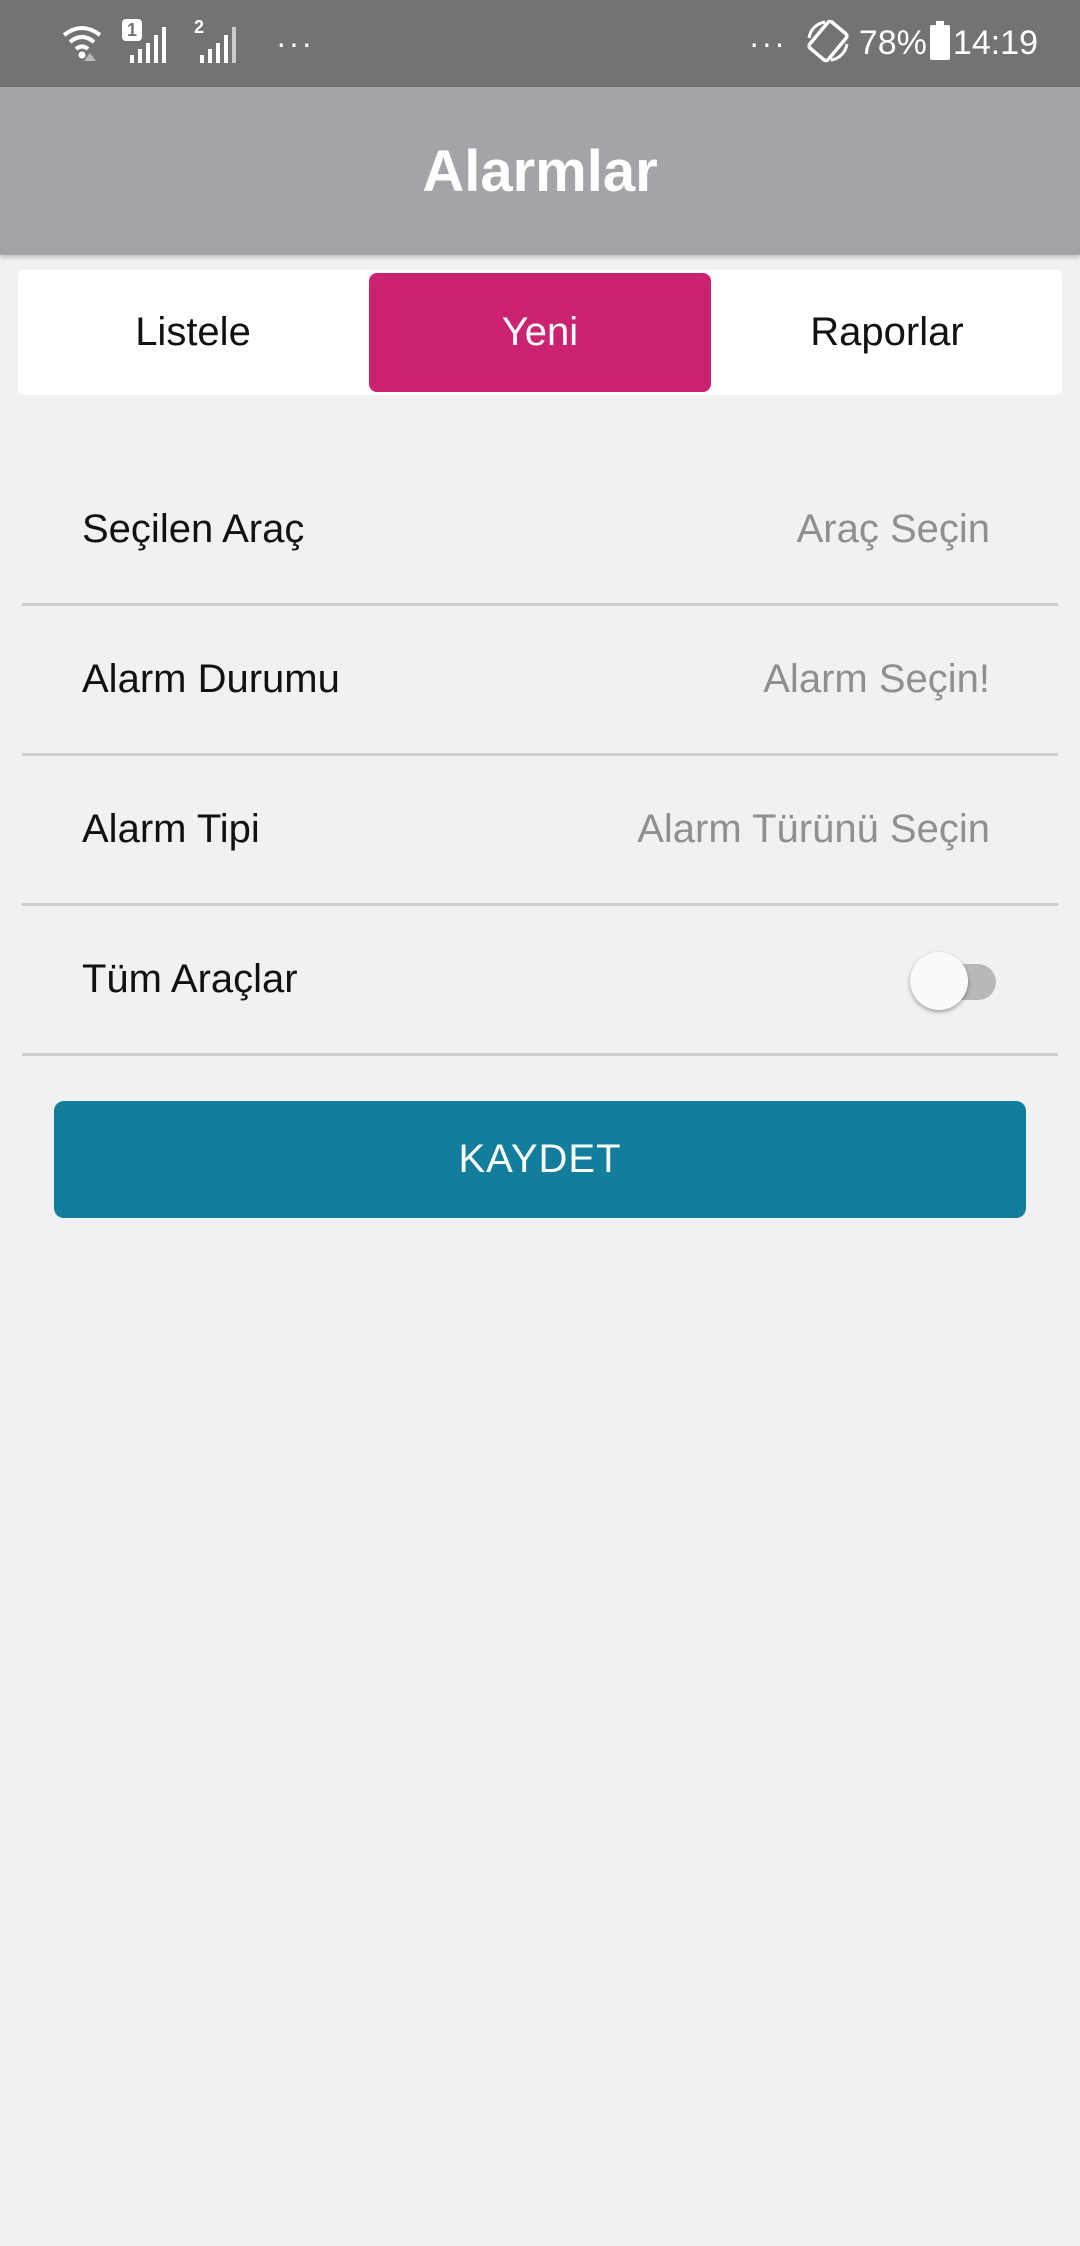 This screenshot has height=2246, width=1080. What do you see at coordinates (295, 42) in the screenshot?
I see `status-left-dots: ···` at bounding box center [295, 42].